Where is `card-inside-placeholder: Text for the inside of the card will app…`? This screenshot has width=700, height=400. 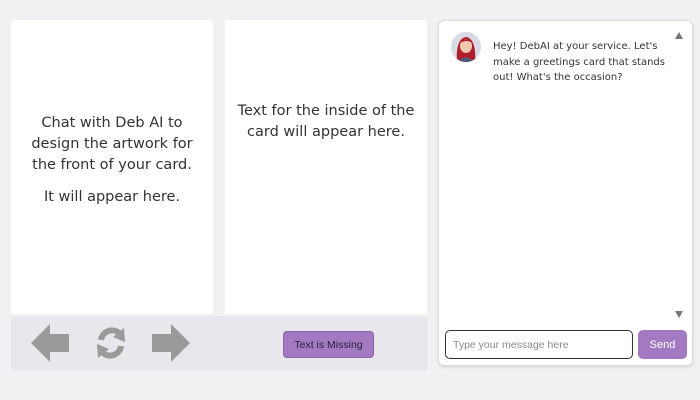 card-inside-placeholder: Text for the inside of the card will app… is located at coordinates (326, 121).